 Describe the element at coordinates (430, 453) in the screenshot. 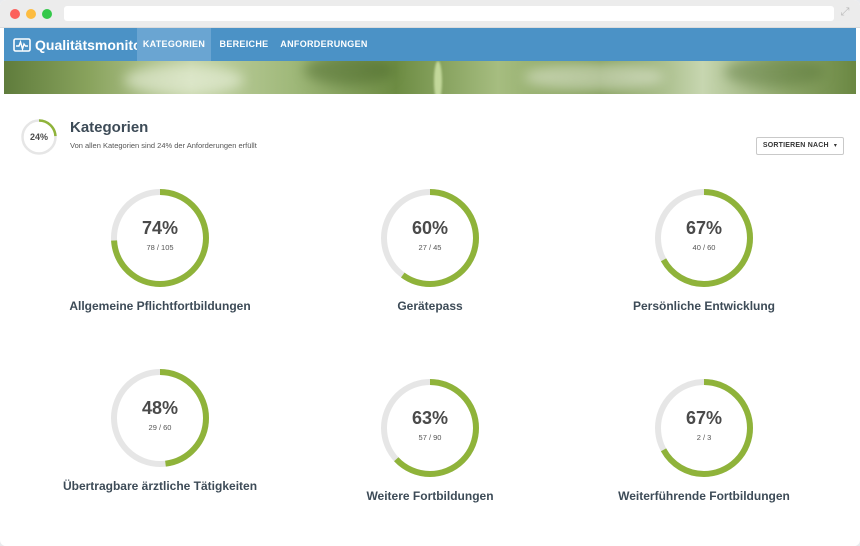

I see `category-card: 63% 57 / 90 Weitere Fortbildungen` at that location.